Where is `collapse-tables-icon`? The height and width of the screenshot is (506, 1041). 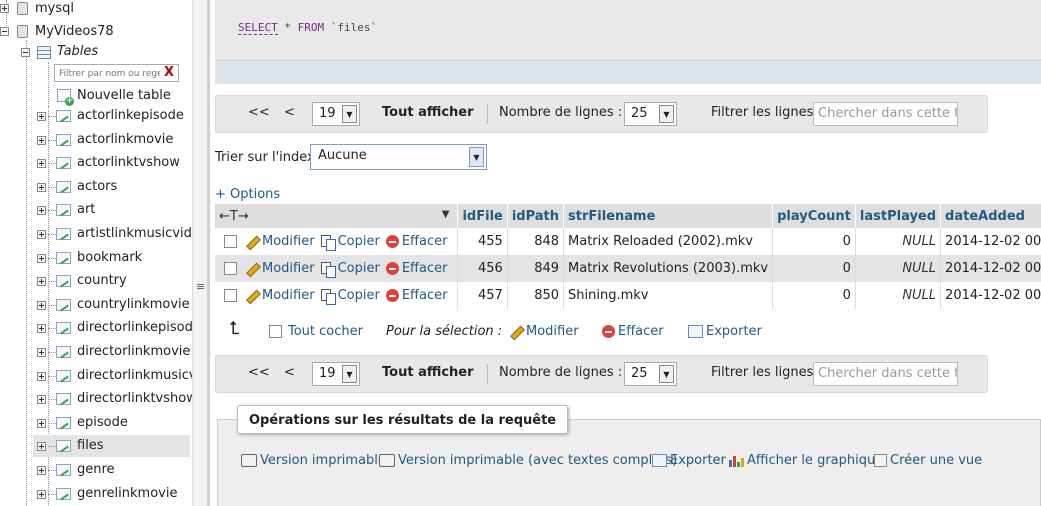 collapse-tables-icon is located at coordinates (25, 52).